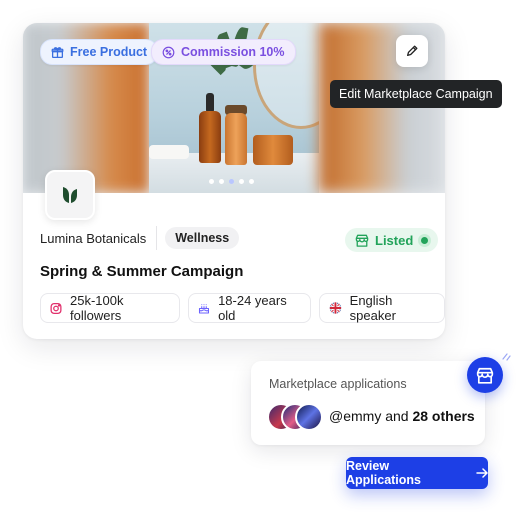 The width and height of the screenshot is (520, 520). Describe the element at coordinates (482, 473) in the screenshot. I see `arrow-right-icon` at that location.